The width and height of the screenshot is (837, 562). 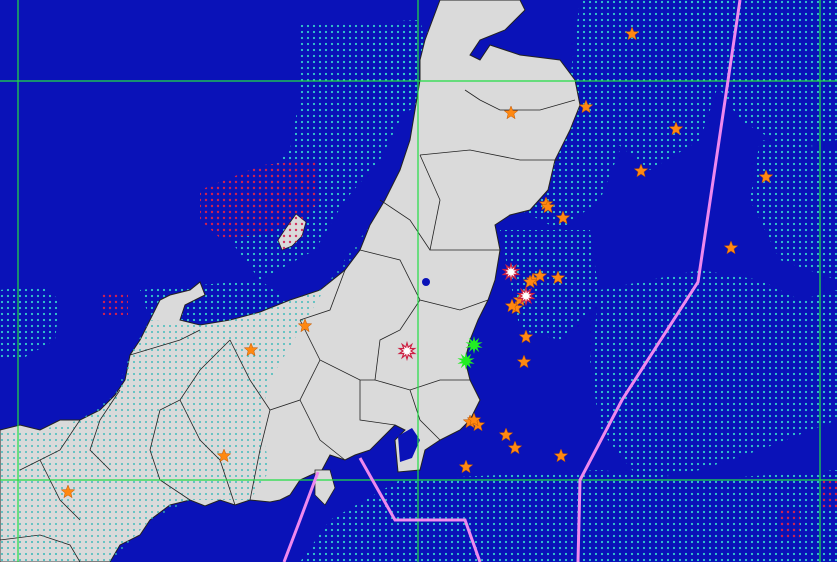 What do you see at coordinates (426, 282) in the screenshot?
I see `lake-inawashiro` at bounding box center [426, 282].